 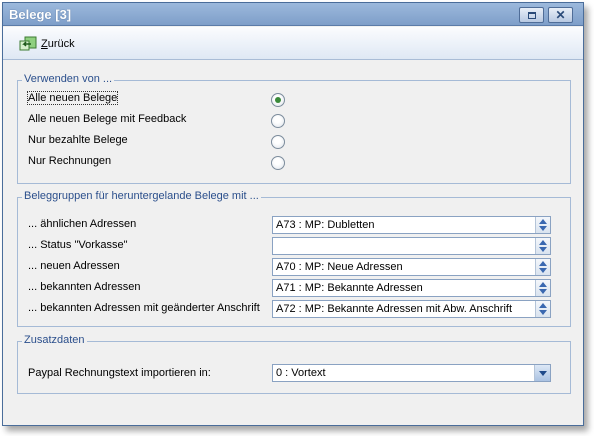 What do you see at coordinates (293, 14) in the screenshot?
I see `title-bar: Belege [3] ✕` at bounding box center [293, 14].